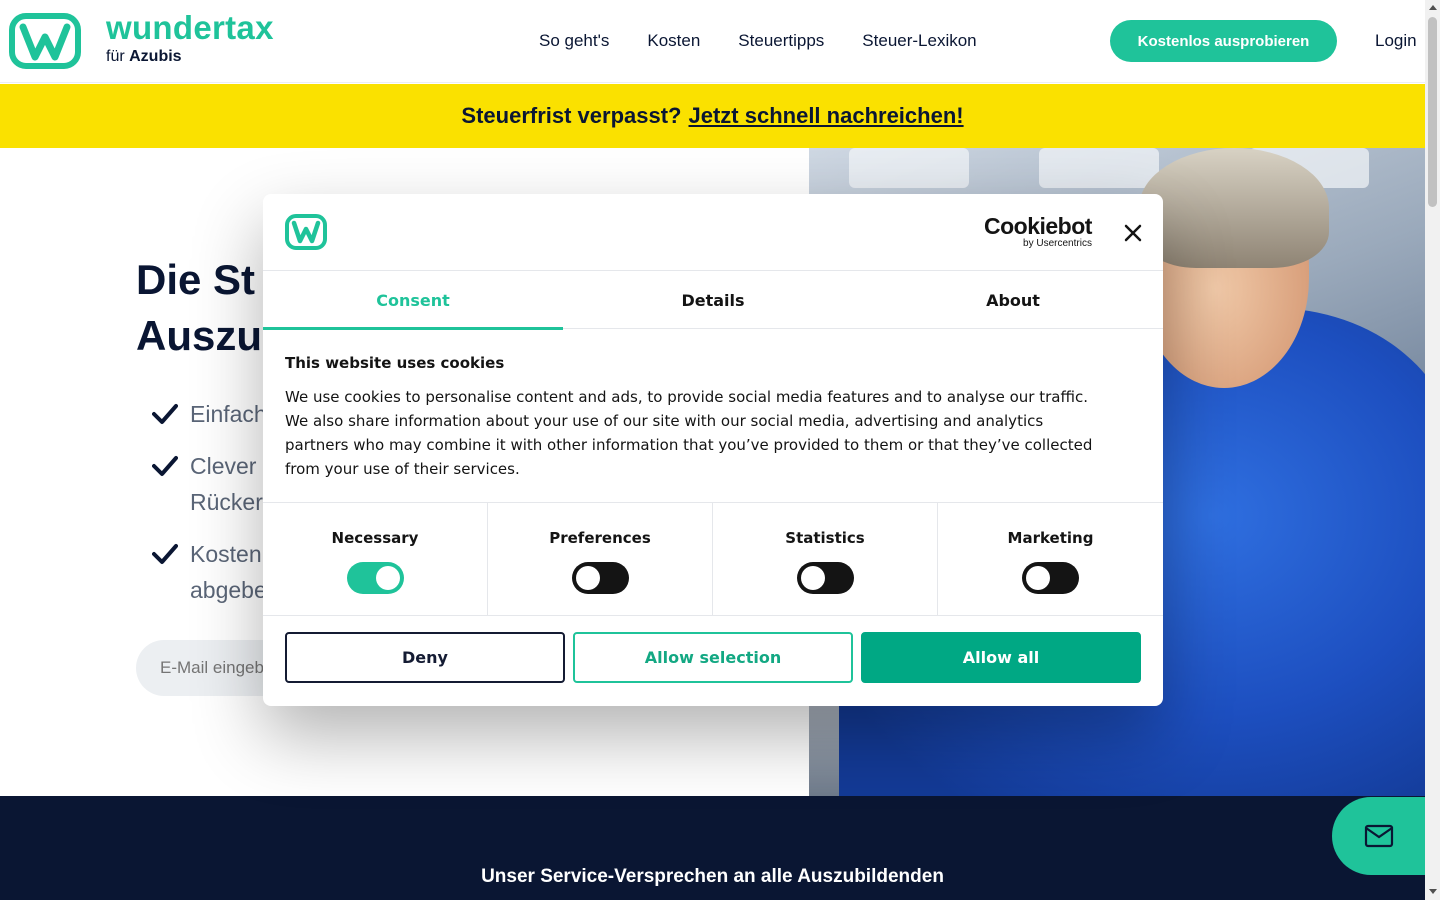 The image size is (1440, 900). Describe the element at coordinates (425, 657) in the screenshot. I see `deny-button: Deny` at that location.